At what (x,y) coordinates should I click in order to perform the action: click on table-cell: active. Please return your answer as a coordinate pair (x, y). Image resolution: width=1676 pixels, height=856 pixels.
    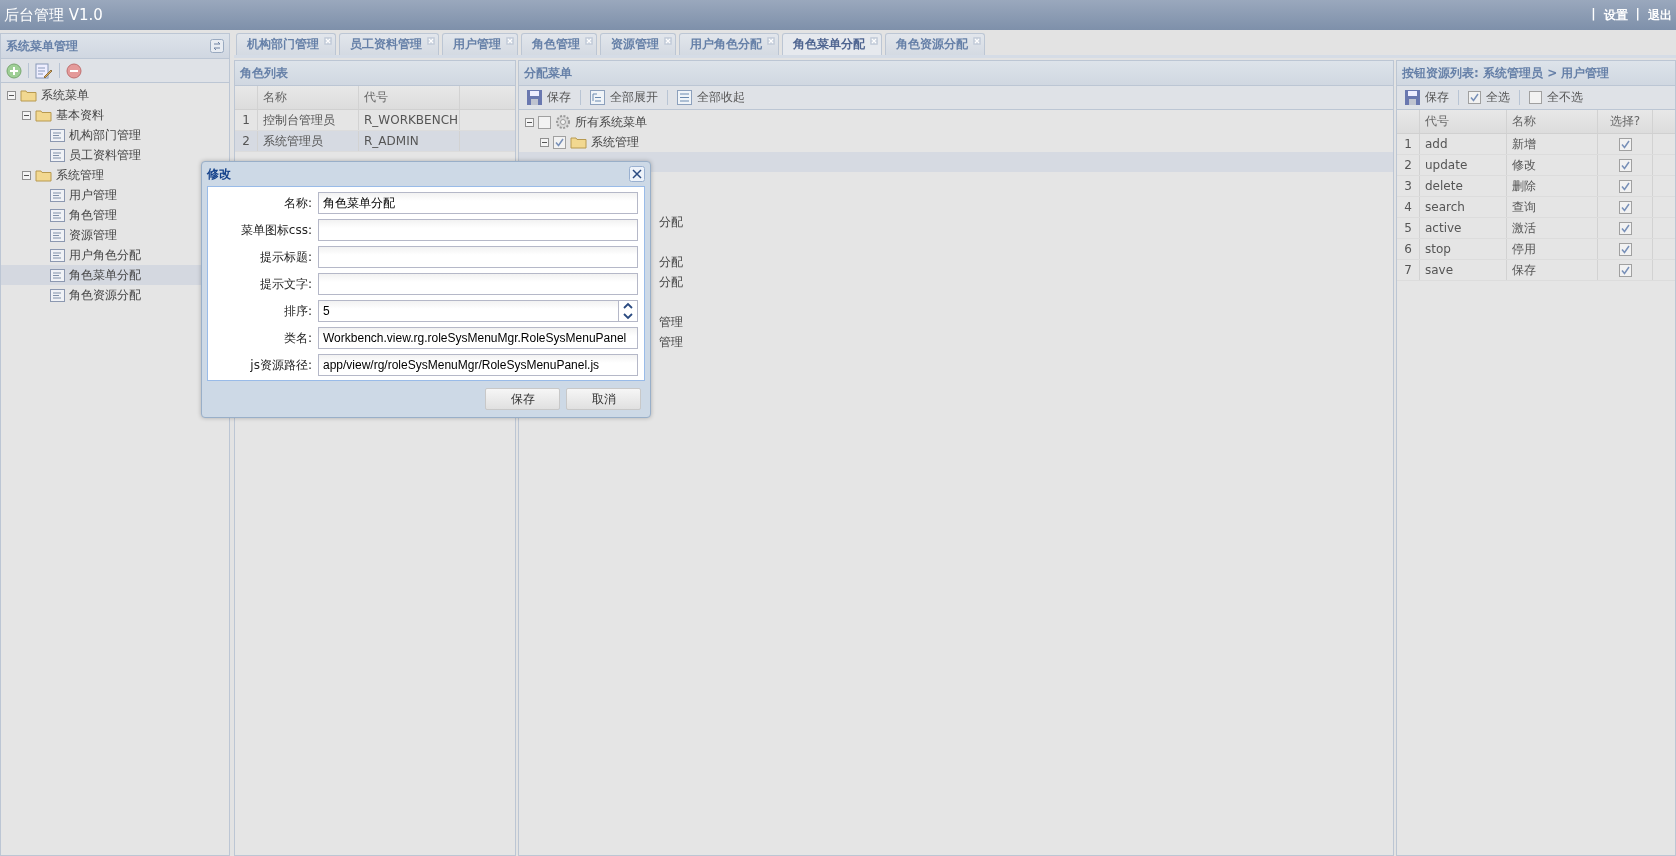
    Looking at the image, I should click on (1463, 228).